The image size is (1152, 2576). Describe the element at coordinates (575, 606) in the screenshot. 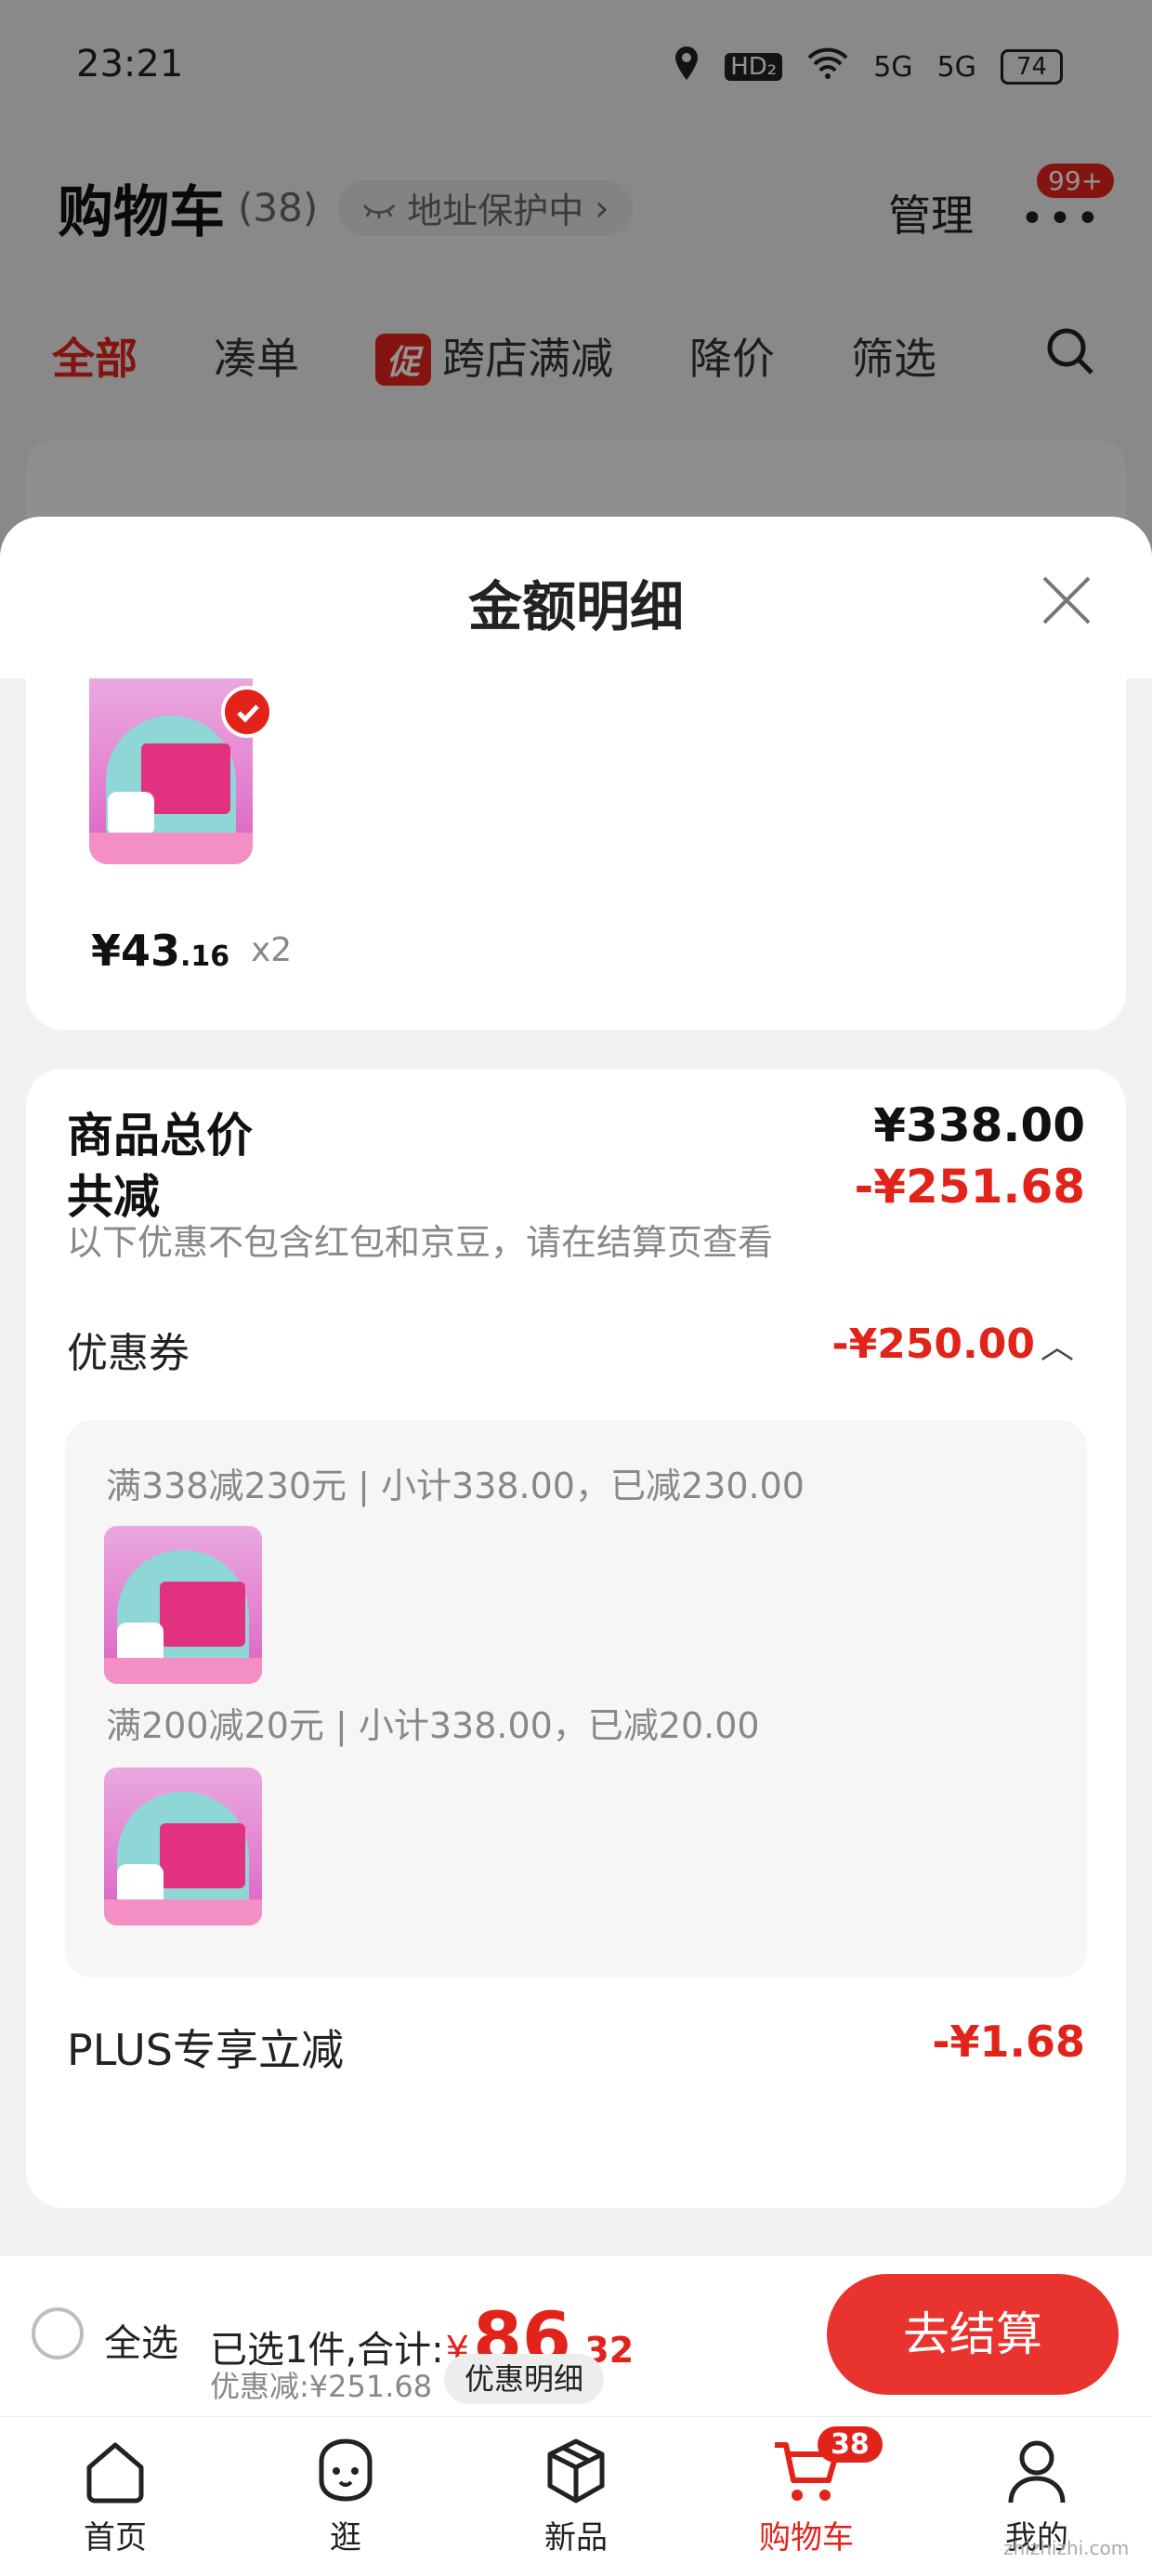

I see `sheet-title: 金额明细` at that location.